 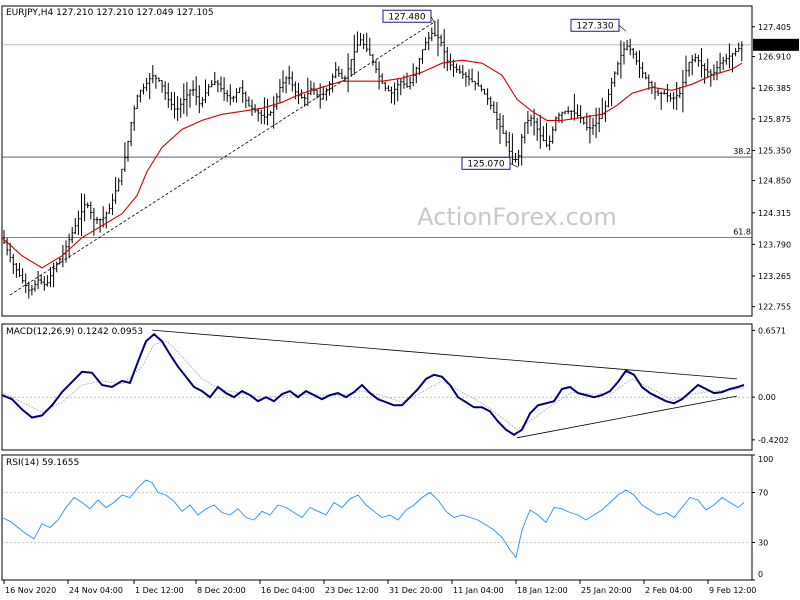 I want to click on last-price-label: 127.105, so click(x=773, y=45).